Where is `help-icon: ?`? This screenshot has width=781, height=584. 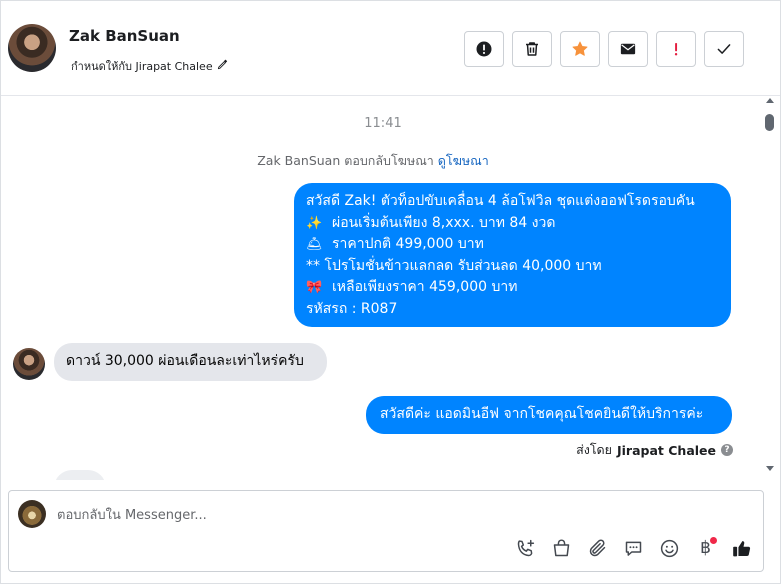
help-icon: ? is located at coordinates (727, 450).